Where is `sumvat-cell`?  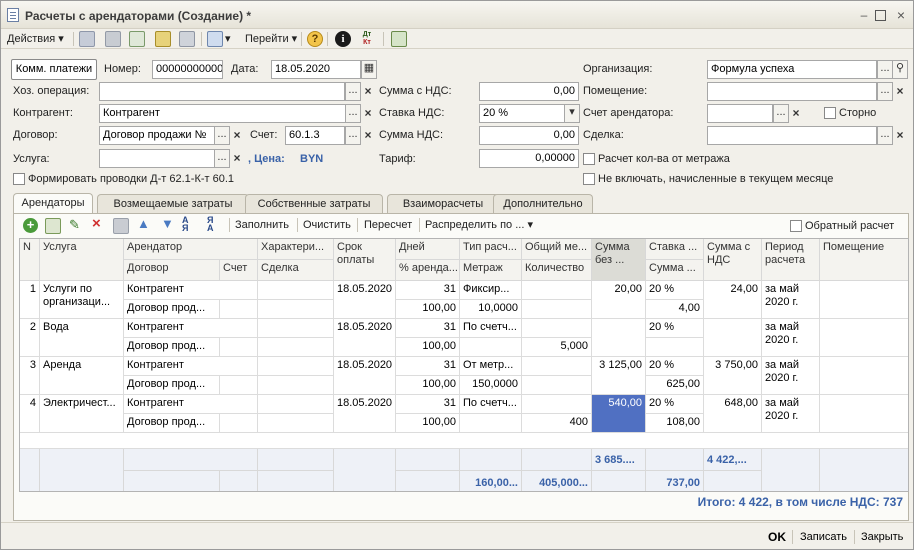 sumvat-cell is located at coordinates (733, 338).